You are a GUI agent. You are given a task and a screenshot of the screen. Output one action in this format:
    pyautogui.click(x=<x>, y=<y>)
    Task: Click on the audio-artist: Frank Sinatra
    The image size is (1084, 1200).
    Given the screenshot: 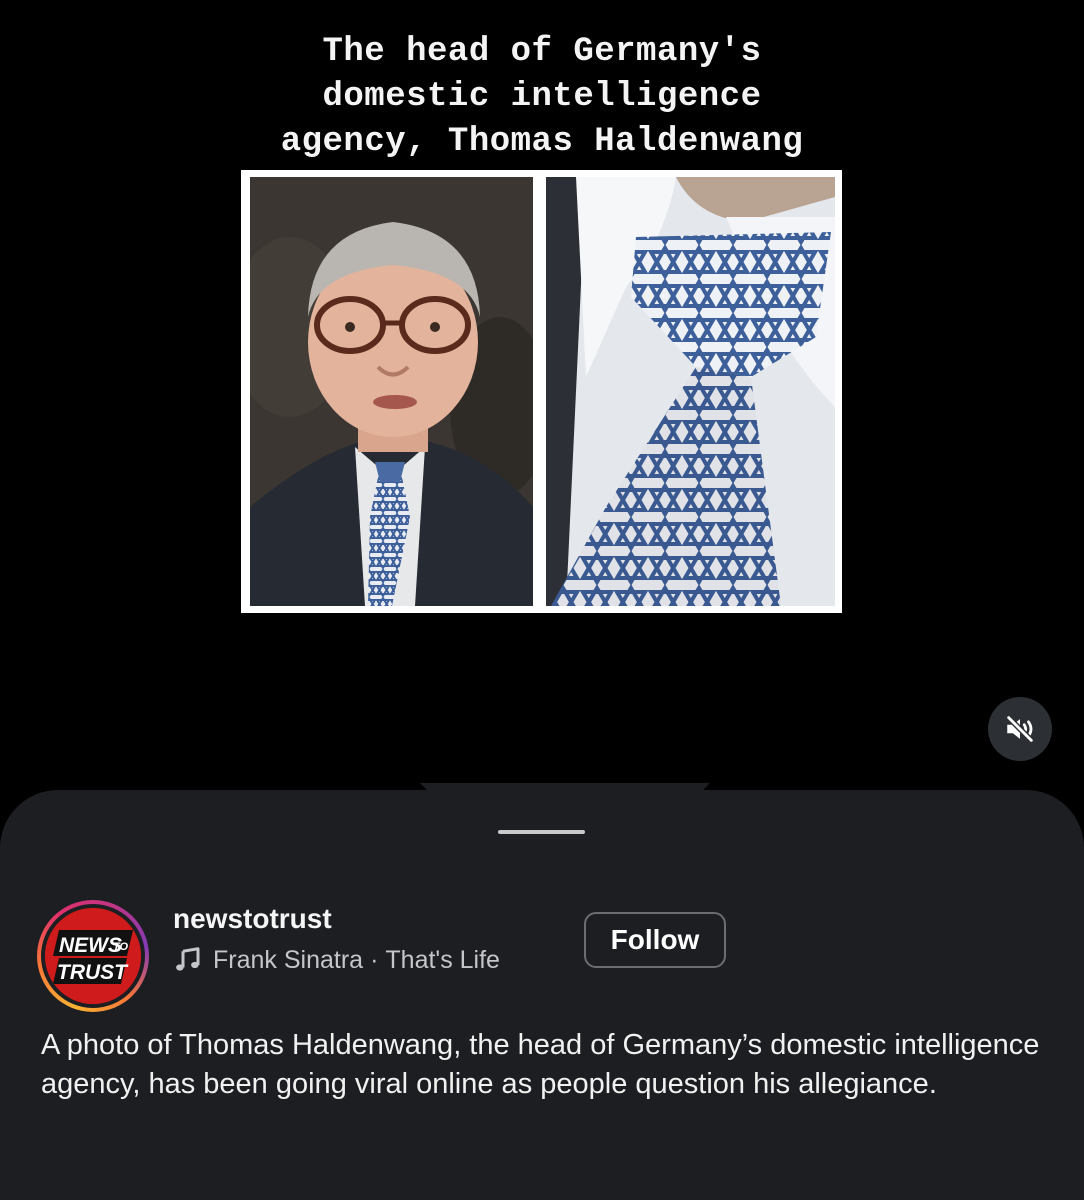 What is the action you would take?
    pyautogui.click(x=288, y=959)
    